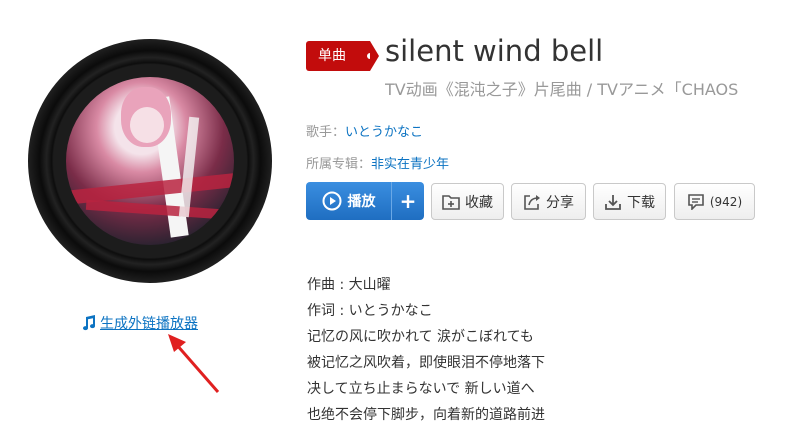  What do you see at coordinates (410, 164) in the screenshot?
I see `album-link: 非实在青少年` at bounding box center [410, 164].